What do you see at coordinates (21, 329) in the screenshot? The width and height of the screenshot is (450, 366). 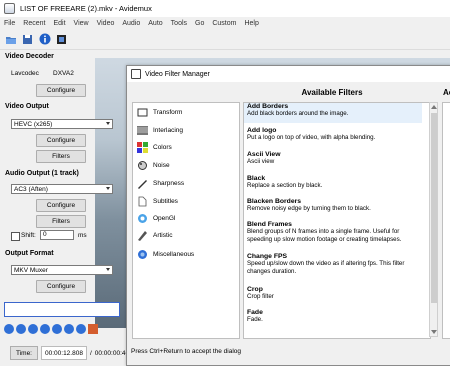 I see `previous-frame-icon` at bounding box center [21, 329].